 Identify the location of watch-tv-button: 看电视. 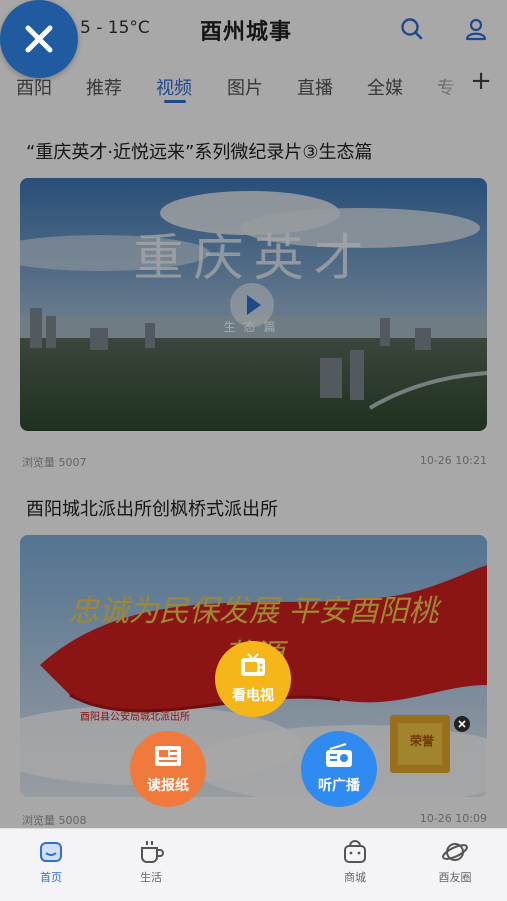
(253, 679).